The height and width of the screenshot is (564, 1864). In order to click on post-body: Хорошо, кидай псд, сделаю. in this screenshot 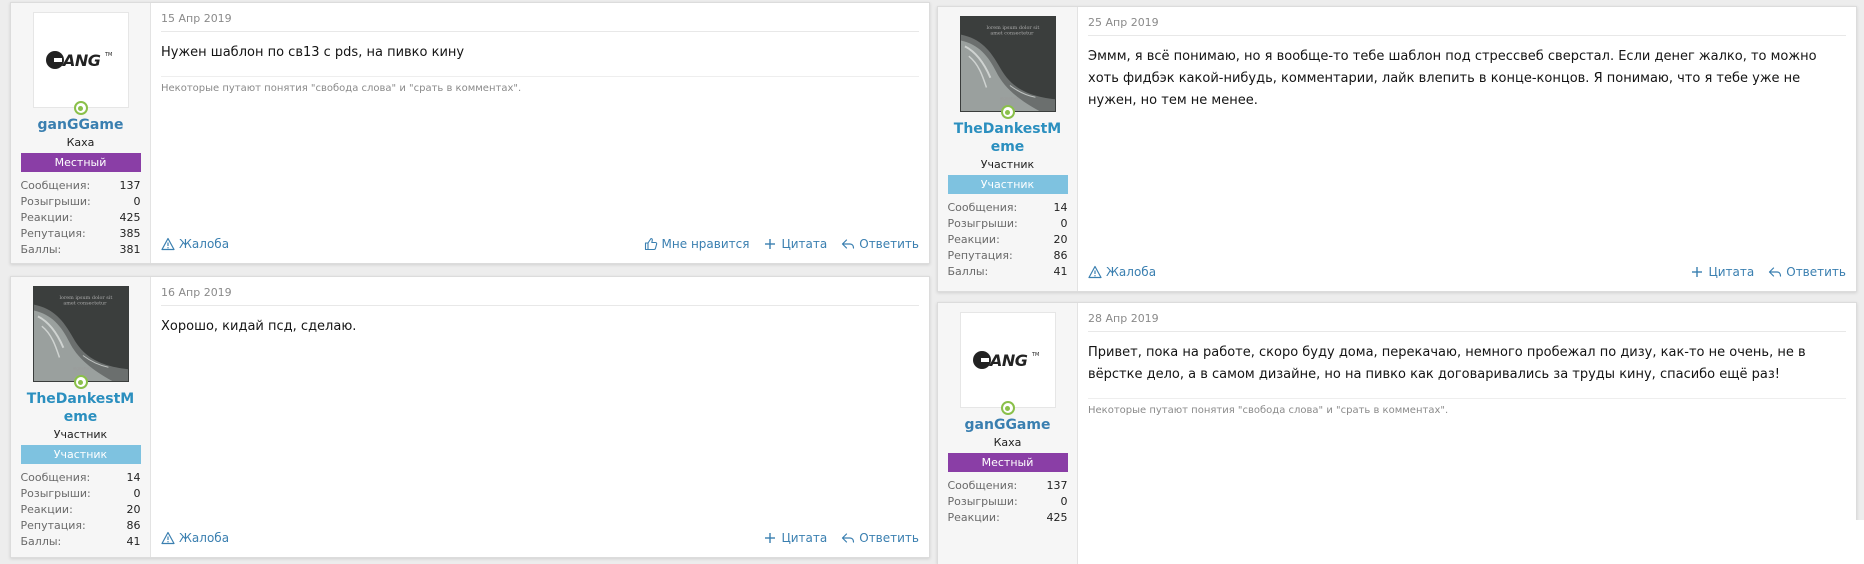, I will do `click(259, 326)`.